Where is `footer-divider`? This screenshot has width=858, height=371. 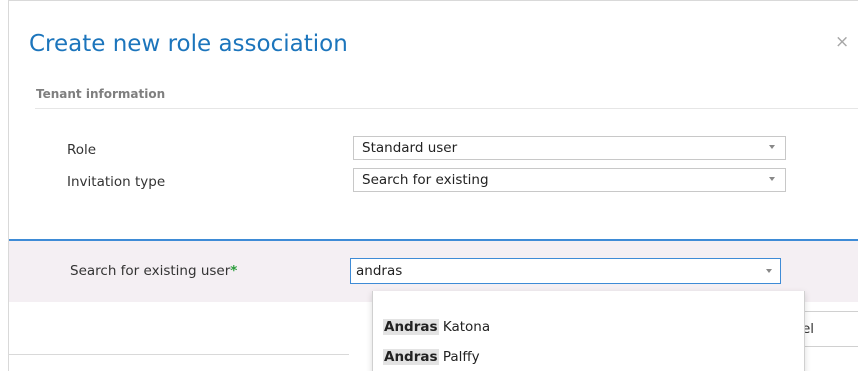
footer-divider is located at coordinates (179, 354).